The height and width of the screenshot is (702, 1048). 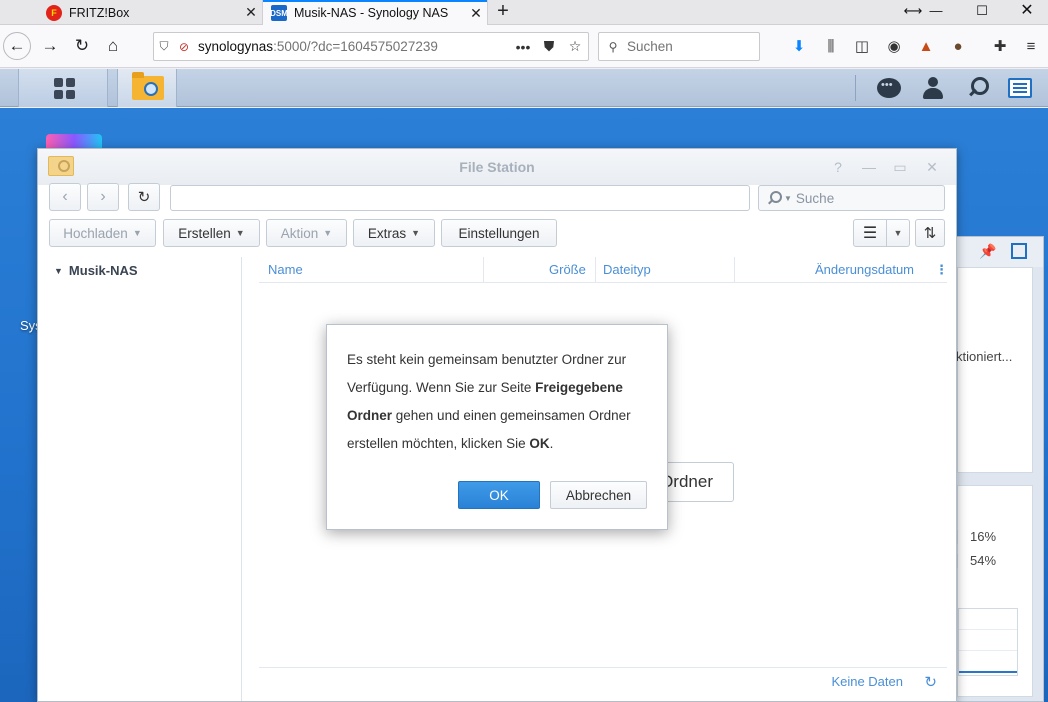 I want to click on column-modified: Änderungsdatum, so click(x=864, y=270).